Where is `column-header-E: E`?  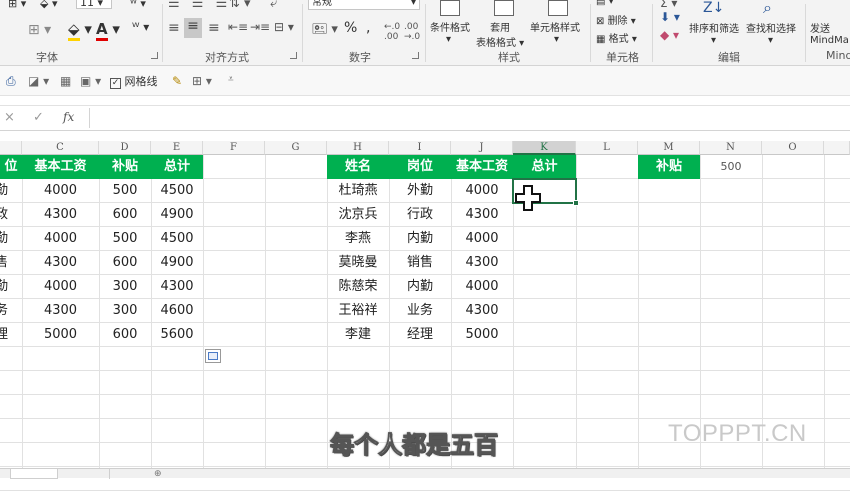 column-header-E: E is located at coordinates (177, 148).